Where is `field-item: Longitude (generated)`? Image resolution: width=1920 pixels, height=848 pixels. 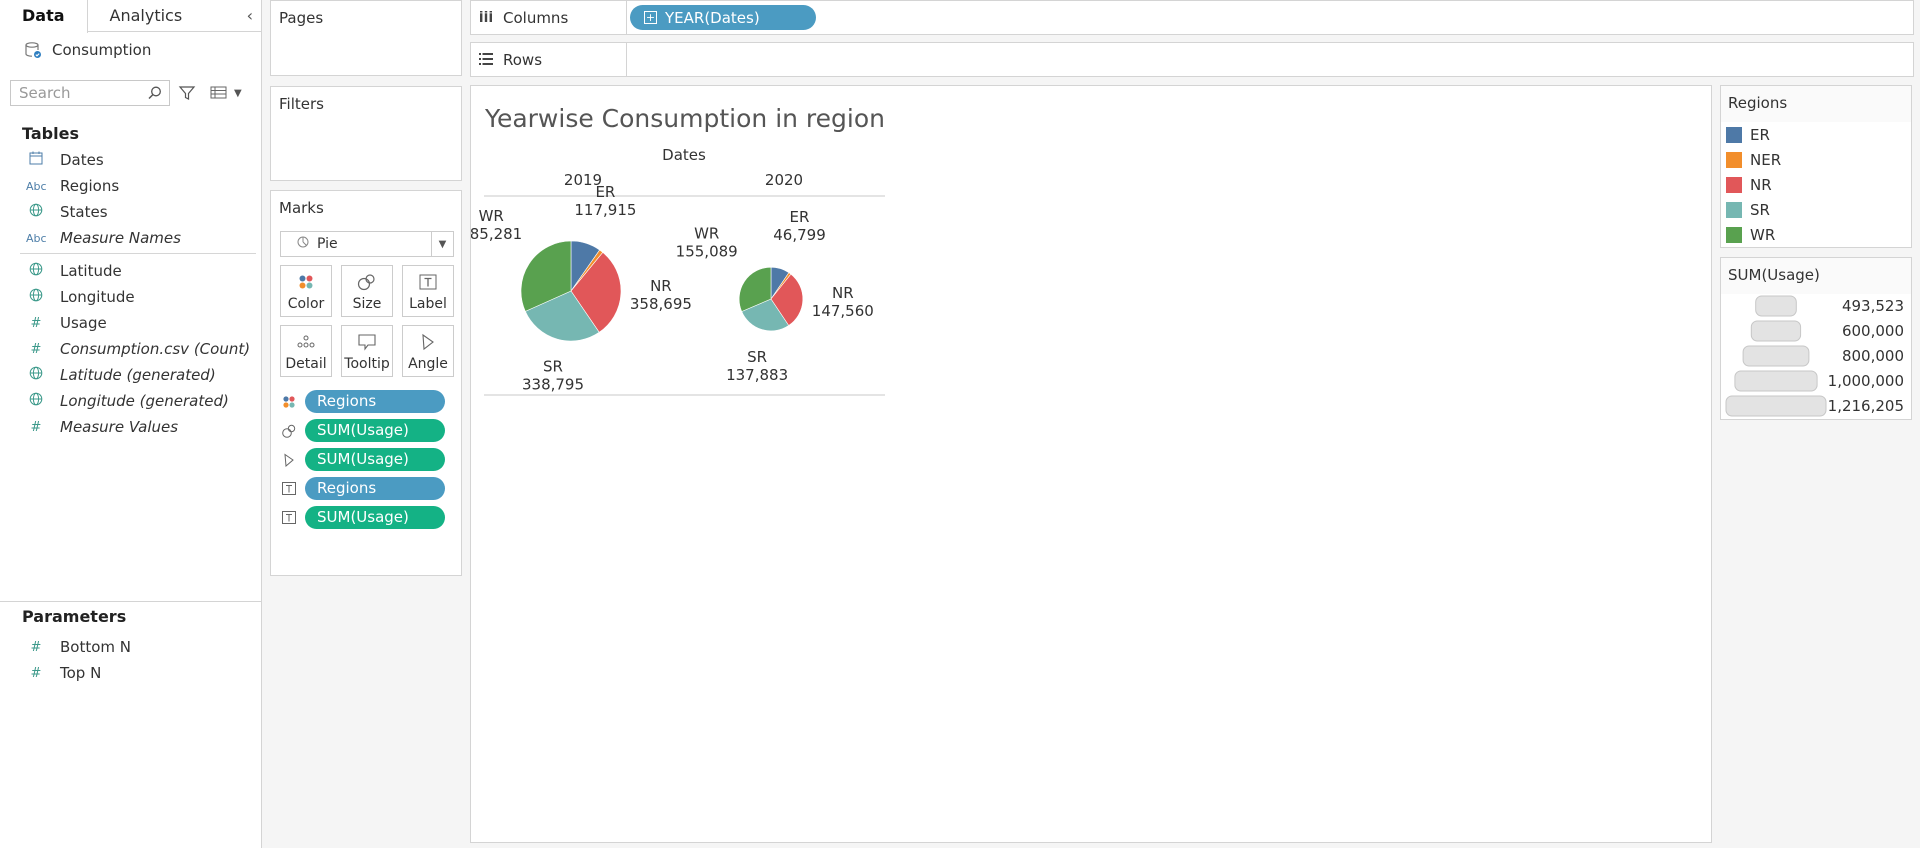
field-item: Longitude (generated) is located at coordinates (130, 401).